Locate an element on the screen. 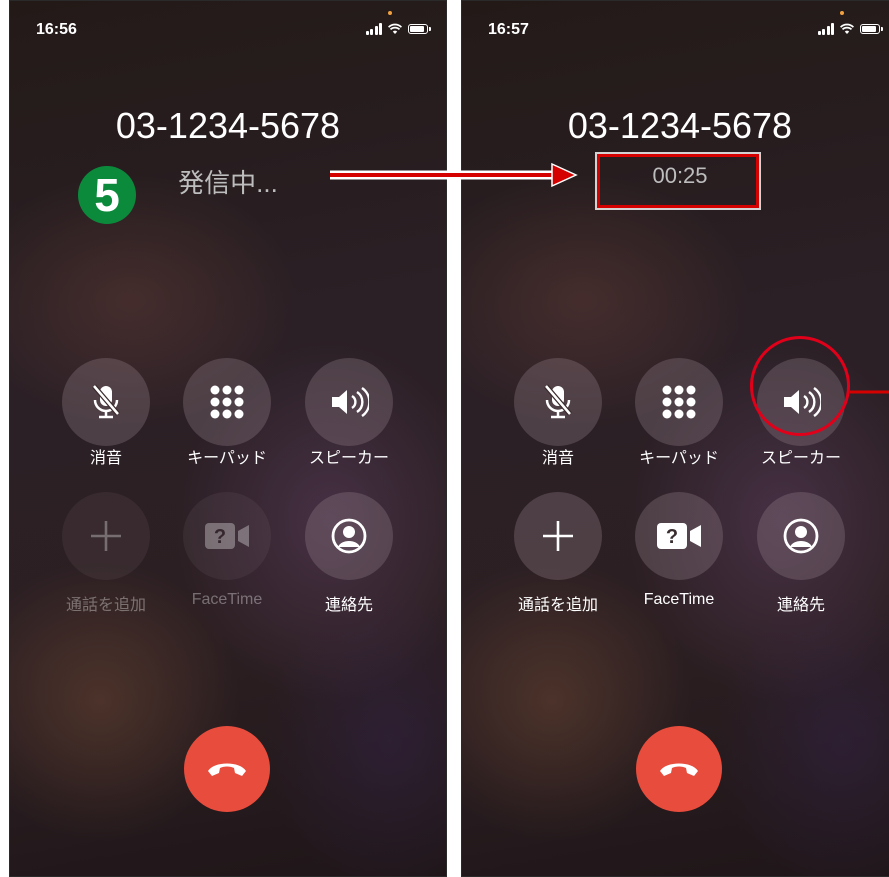 This screenshot has height=877, width=889. speaker-highlight-circle is located at coordinates (800, 386).